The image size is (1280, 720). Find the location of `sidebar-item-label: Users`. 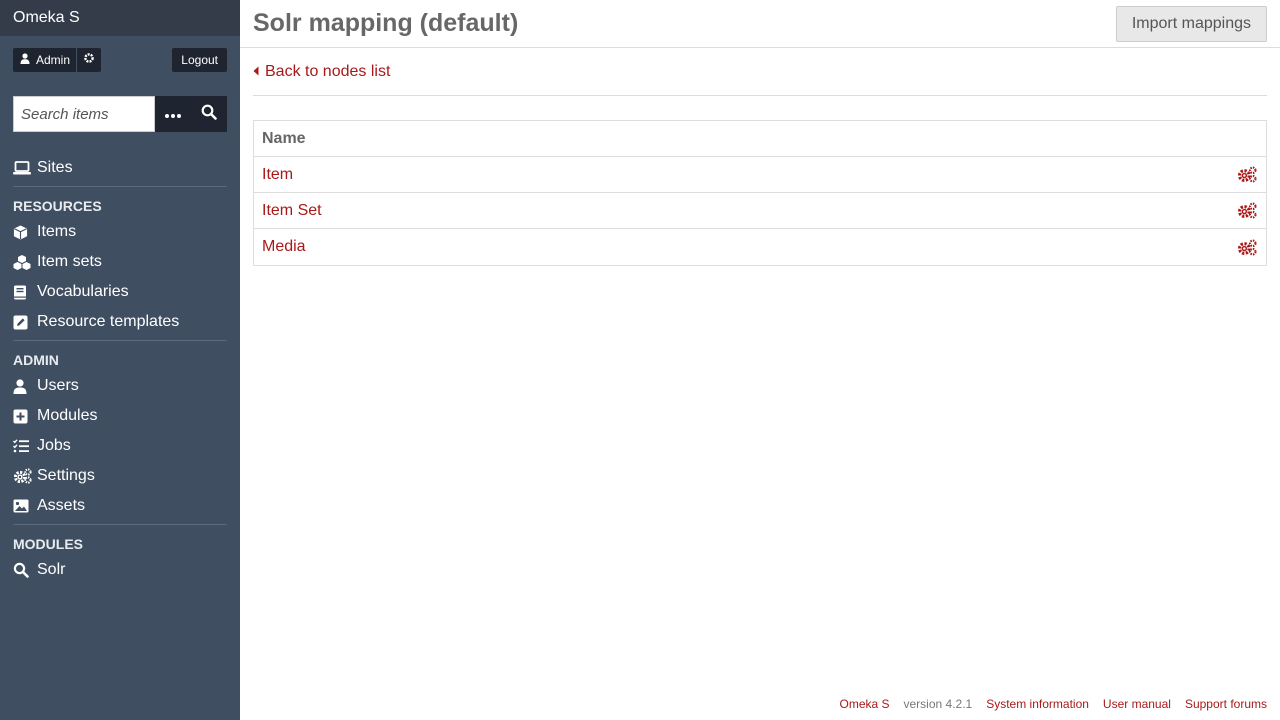

sidebar-item-label: Users is located at coordinates (58, 385).